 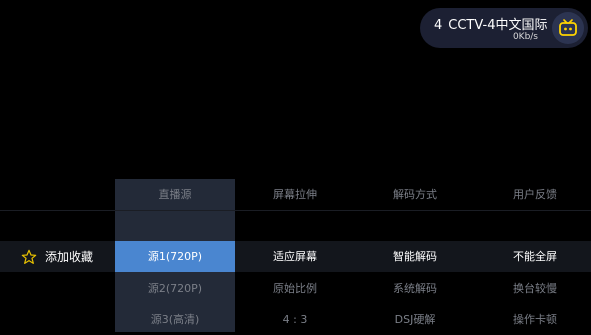 What do you see at coordinates (498, 25) in the screenshot?
I see `channel-name: CCTV-4中文国际` at bounding box center [498, 25].